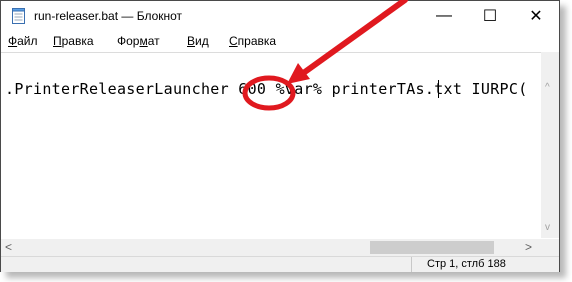 This screenshot has width=572, height=282. What do you see at coordinates (13, 41) in the screenshot?
I see `menu-file-mnemonic: Ф` at bounding box center [13, 41].